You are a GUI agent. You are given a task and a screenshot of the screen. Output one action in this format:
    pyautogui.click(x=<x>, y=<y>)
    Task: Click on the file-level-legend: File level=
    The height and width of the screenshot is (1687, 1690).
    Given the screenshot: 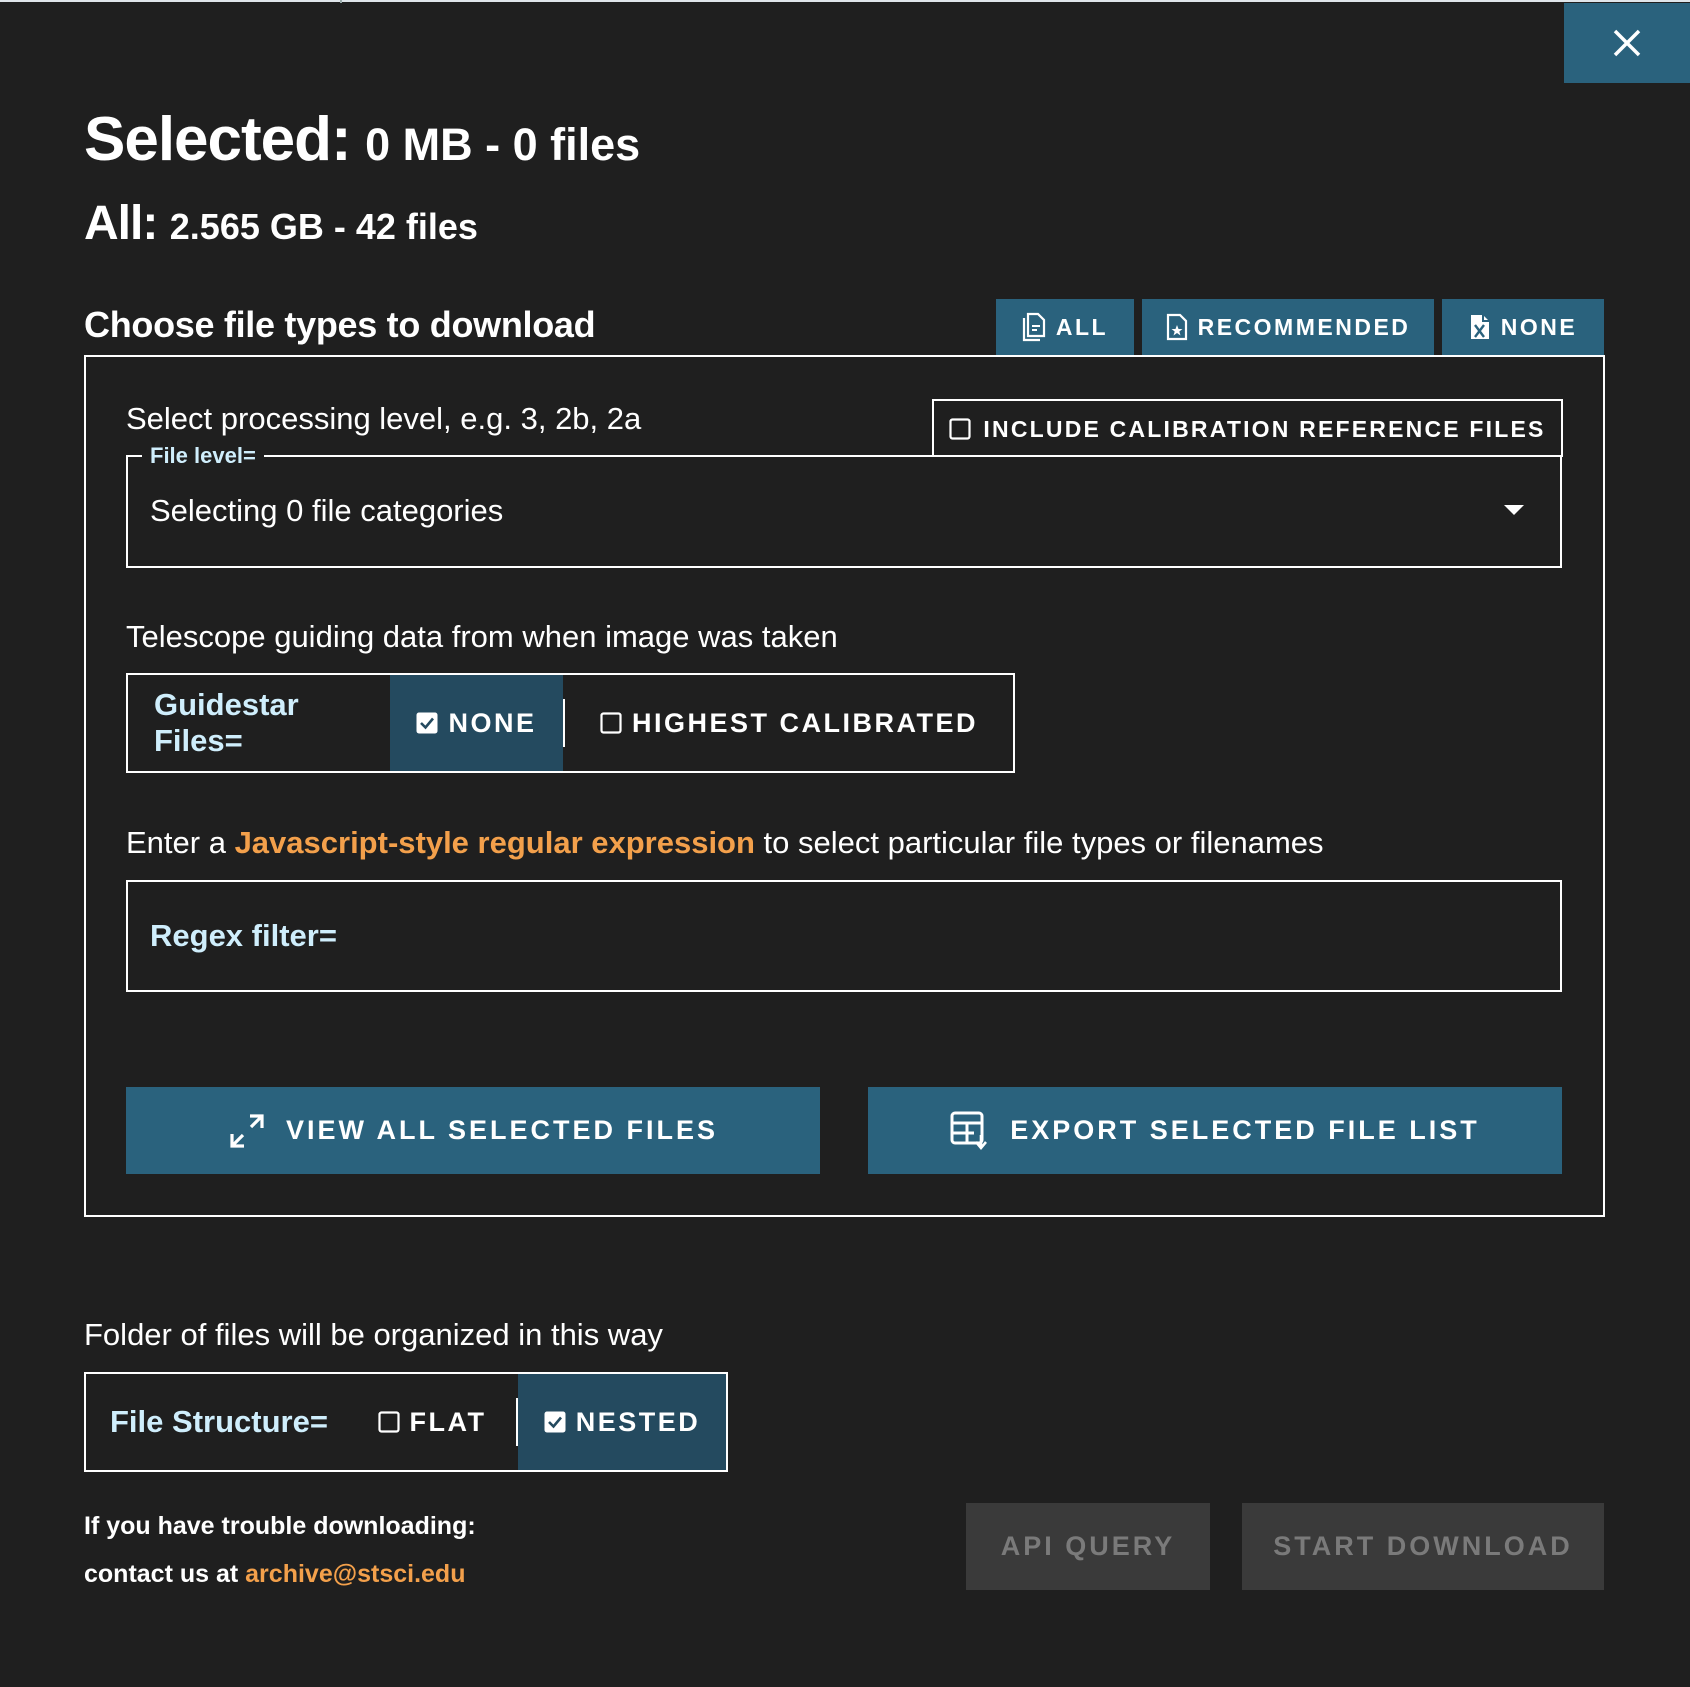 What is the action you would take?
    pyautogui.click(x=203, y=456)
    